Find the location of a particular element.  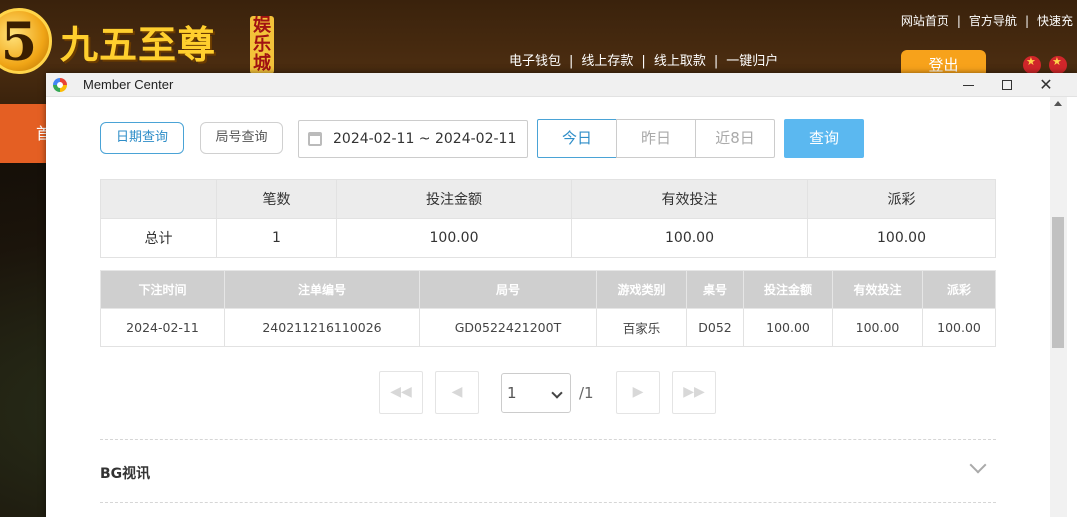

summary-cell: 1 is located at coordinates (276, 238).